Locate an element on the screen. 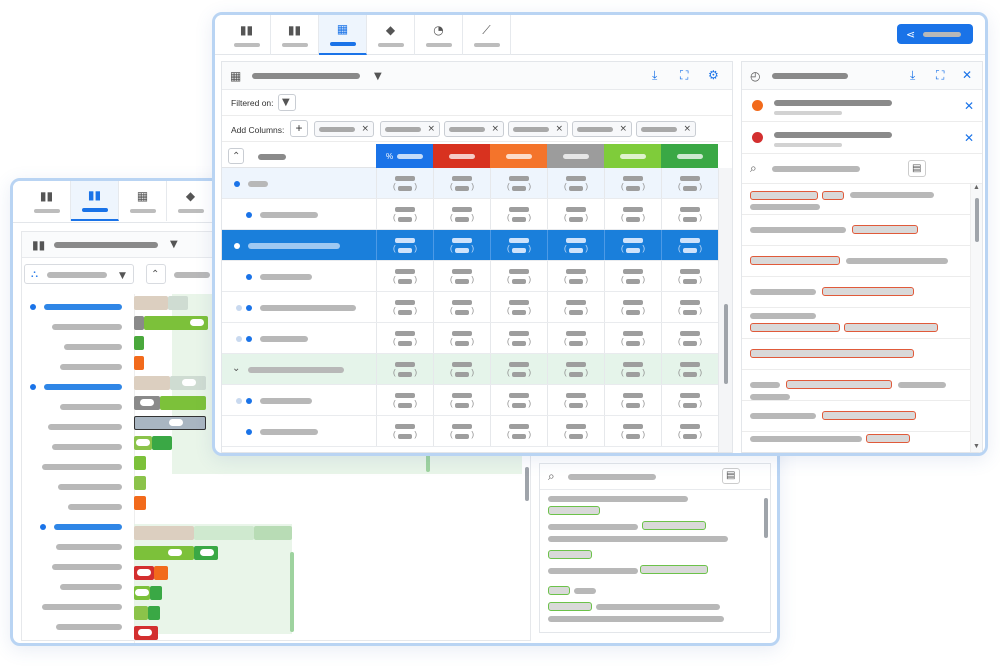 The image size is (1000, 667). table-scrollbar is located at coordinates (725, 310).